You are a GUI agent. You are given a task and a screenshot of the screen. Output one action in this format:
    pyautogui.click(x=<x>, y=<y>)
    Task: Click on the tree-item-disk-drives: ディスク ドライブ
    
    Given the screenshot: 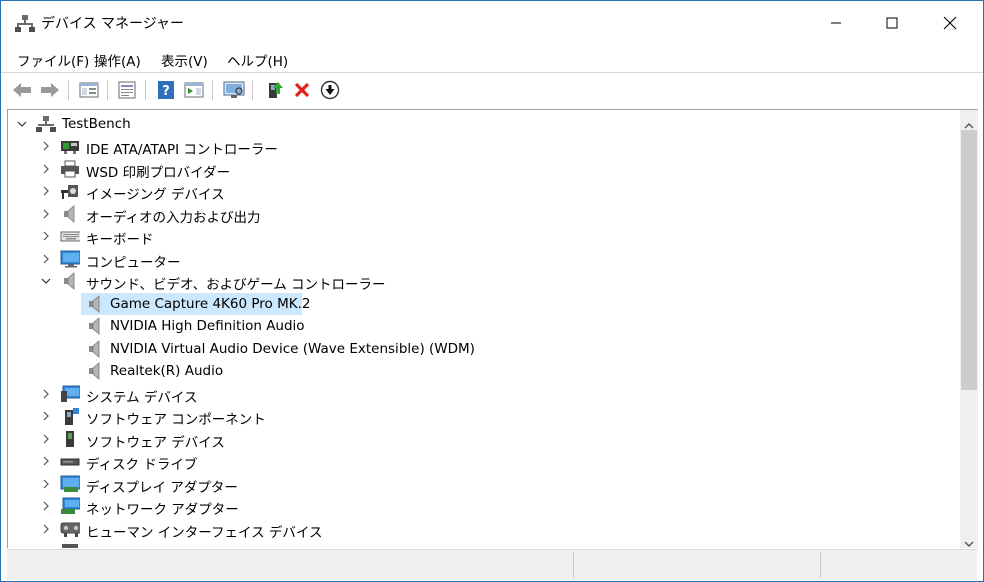 What is the action you would take?
    pyautogui.click(x=483, y=461)
    